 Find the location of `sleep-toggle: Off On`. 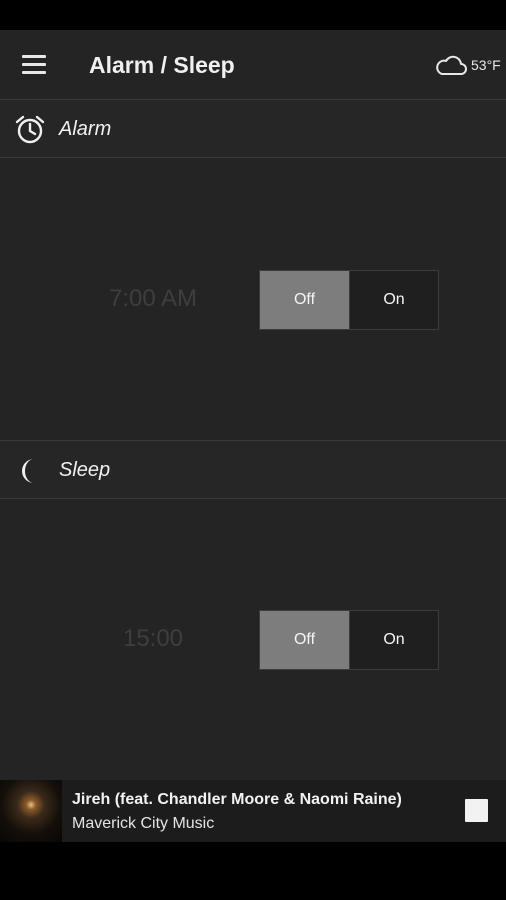

sleep-toggle: Off On is located at coordinates (349, 640).